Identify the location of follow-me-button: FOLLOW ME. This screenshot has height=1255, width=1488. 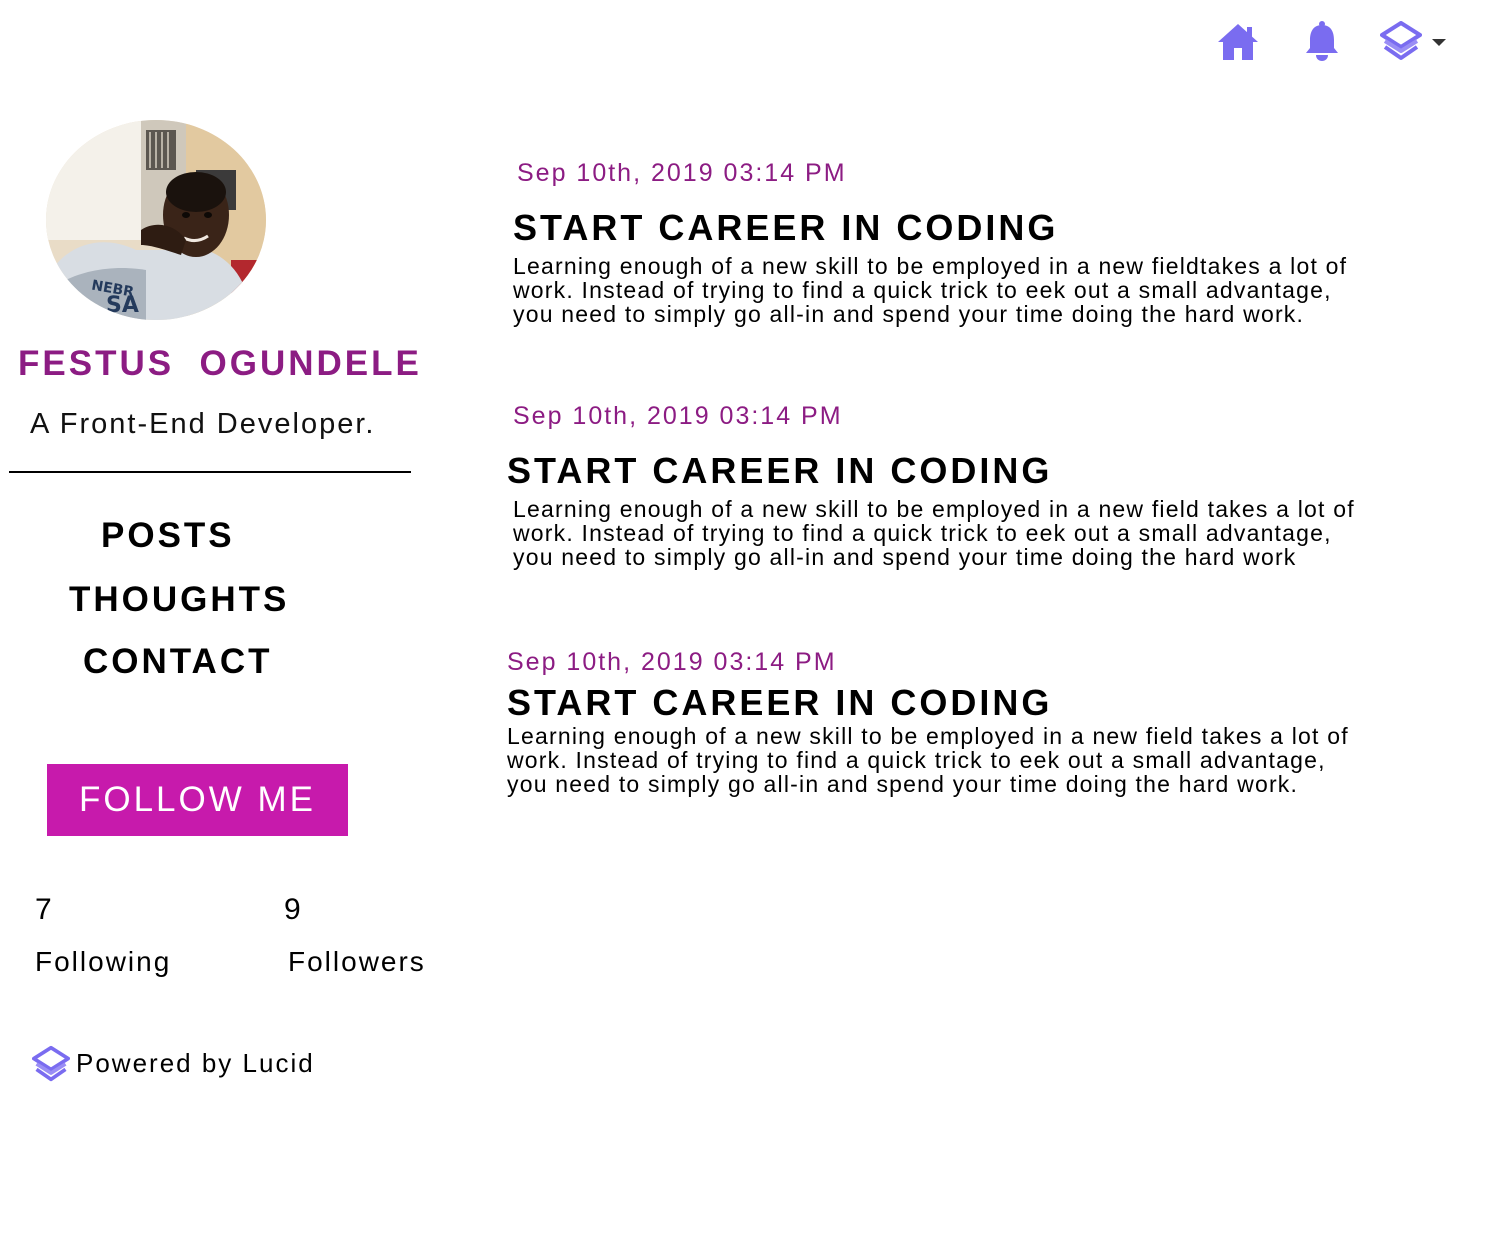
(197, 800).